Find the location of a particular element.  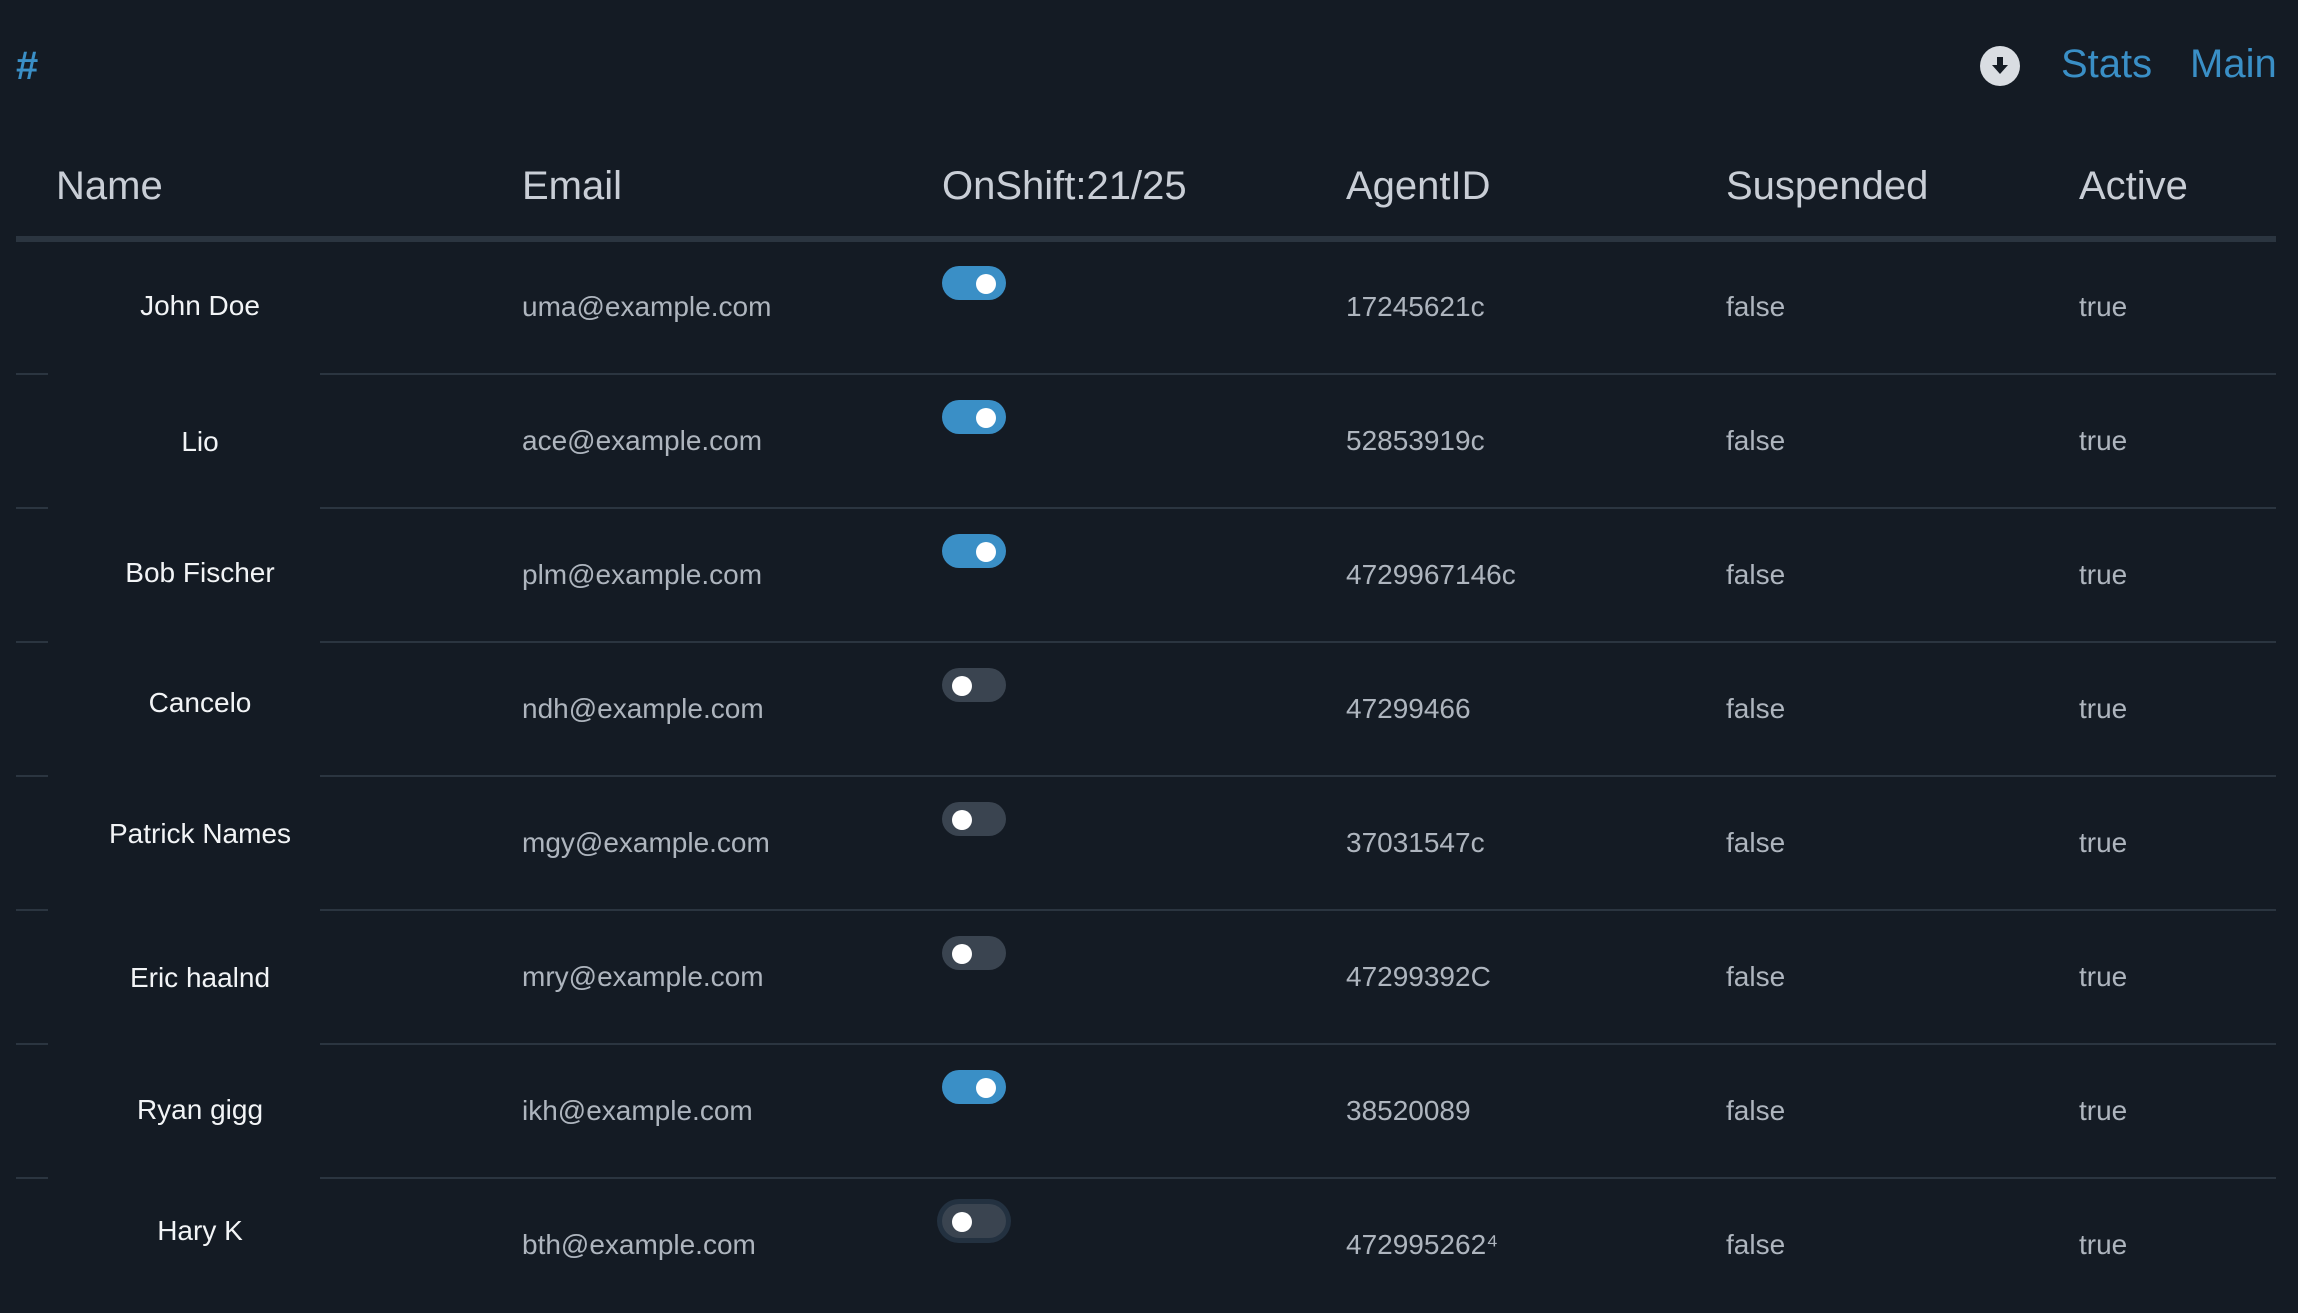

cell-name: Hary K is located at coordinates (200, 1230).